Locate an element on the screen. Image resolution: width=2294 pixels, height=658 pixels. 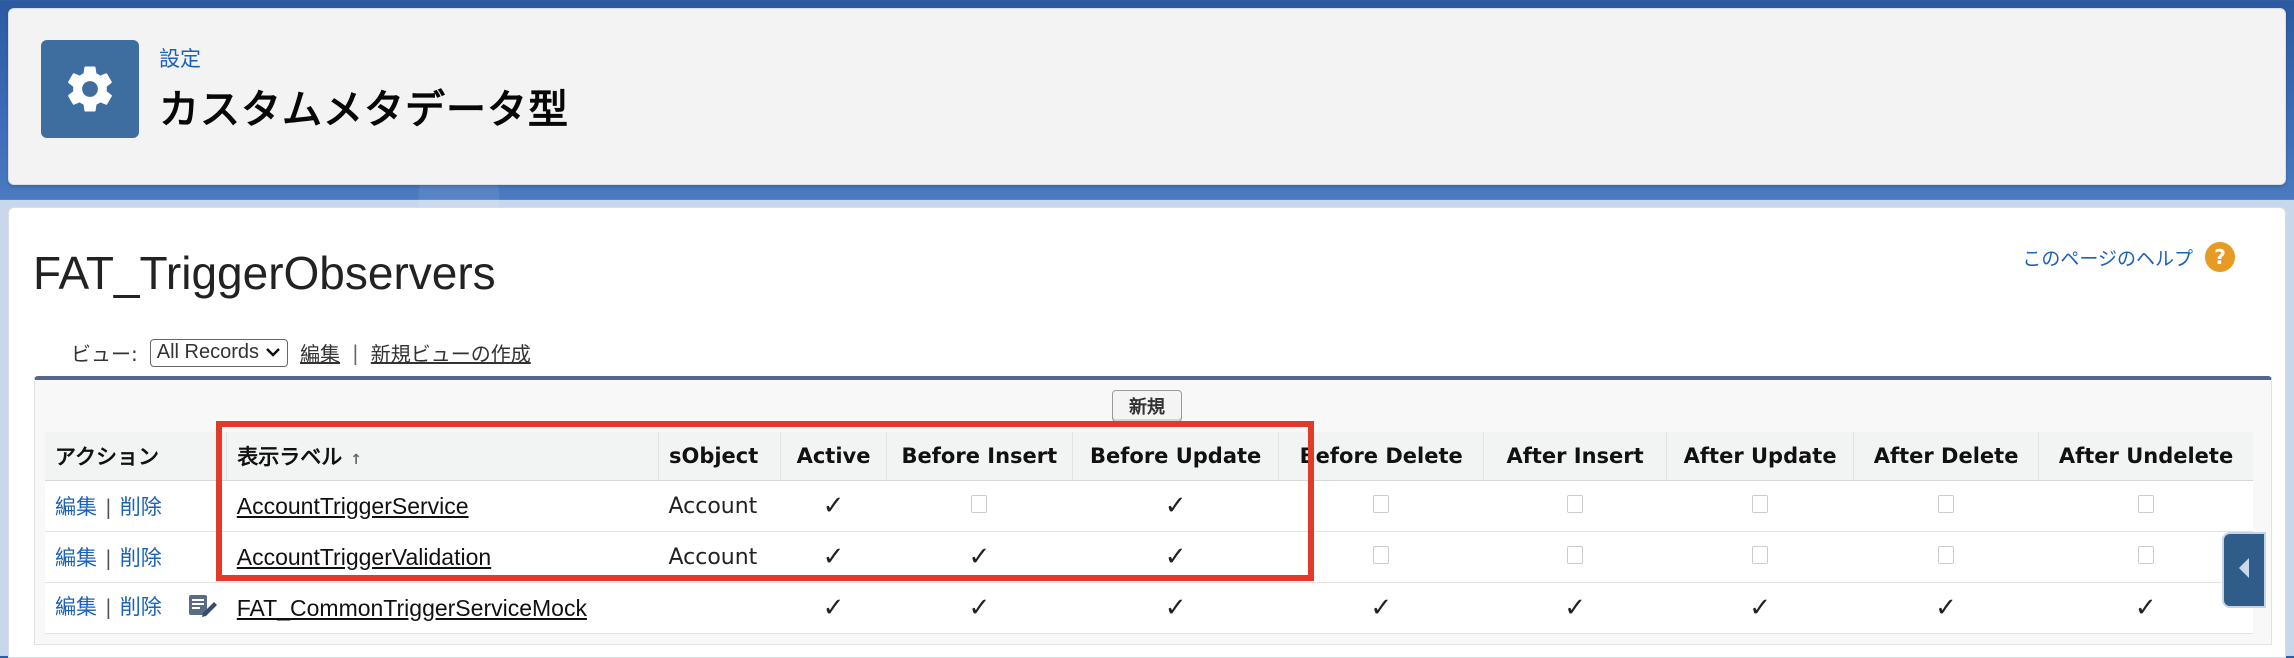
after-insert-cell is located at coordinates (1575, 557).